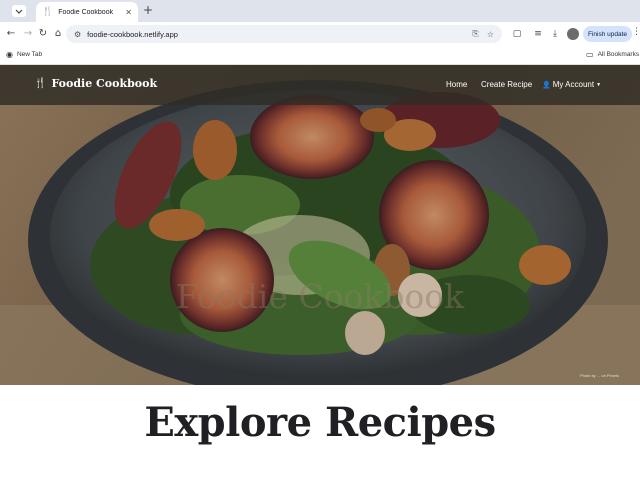  Describe the element at coordinates (11, 34) in the screenshot. I see `back-arrow-icon: ←` at that location.